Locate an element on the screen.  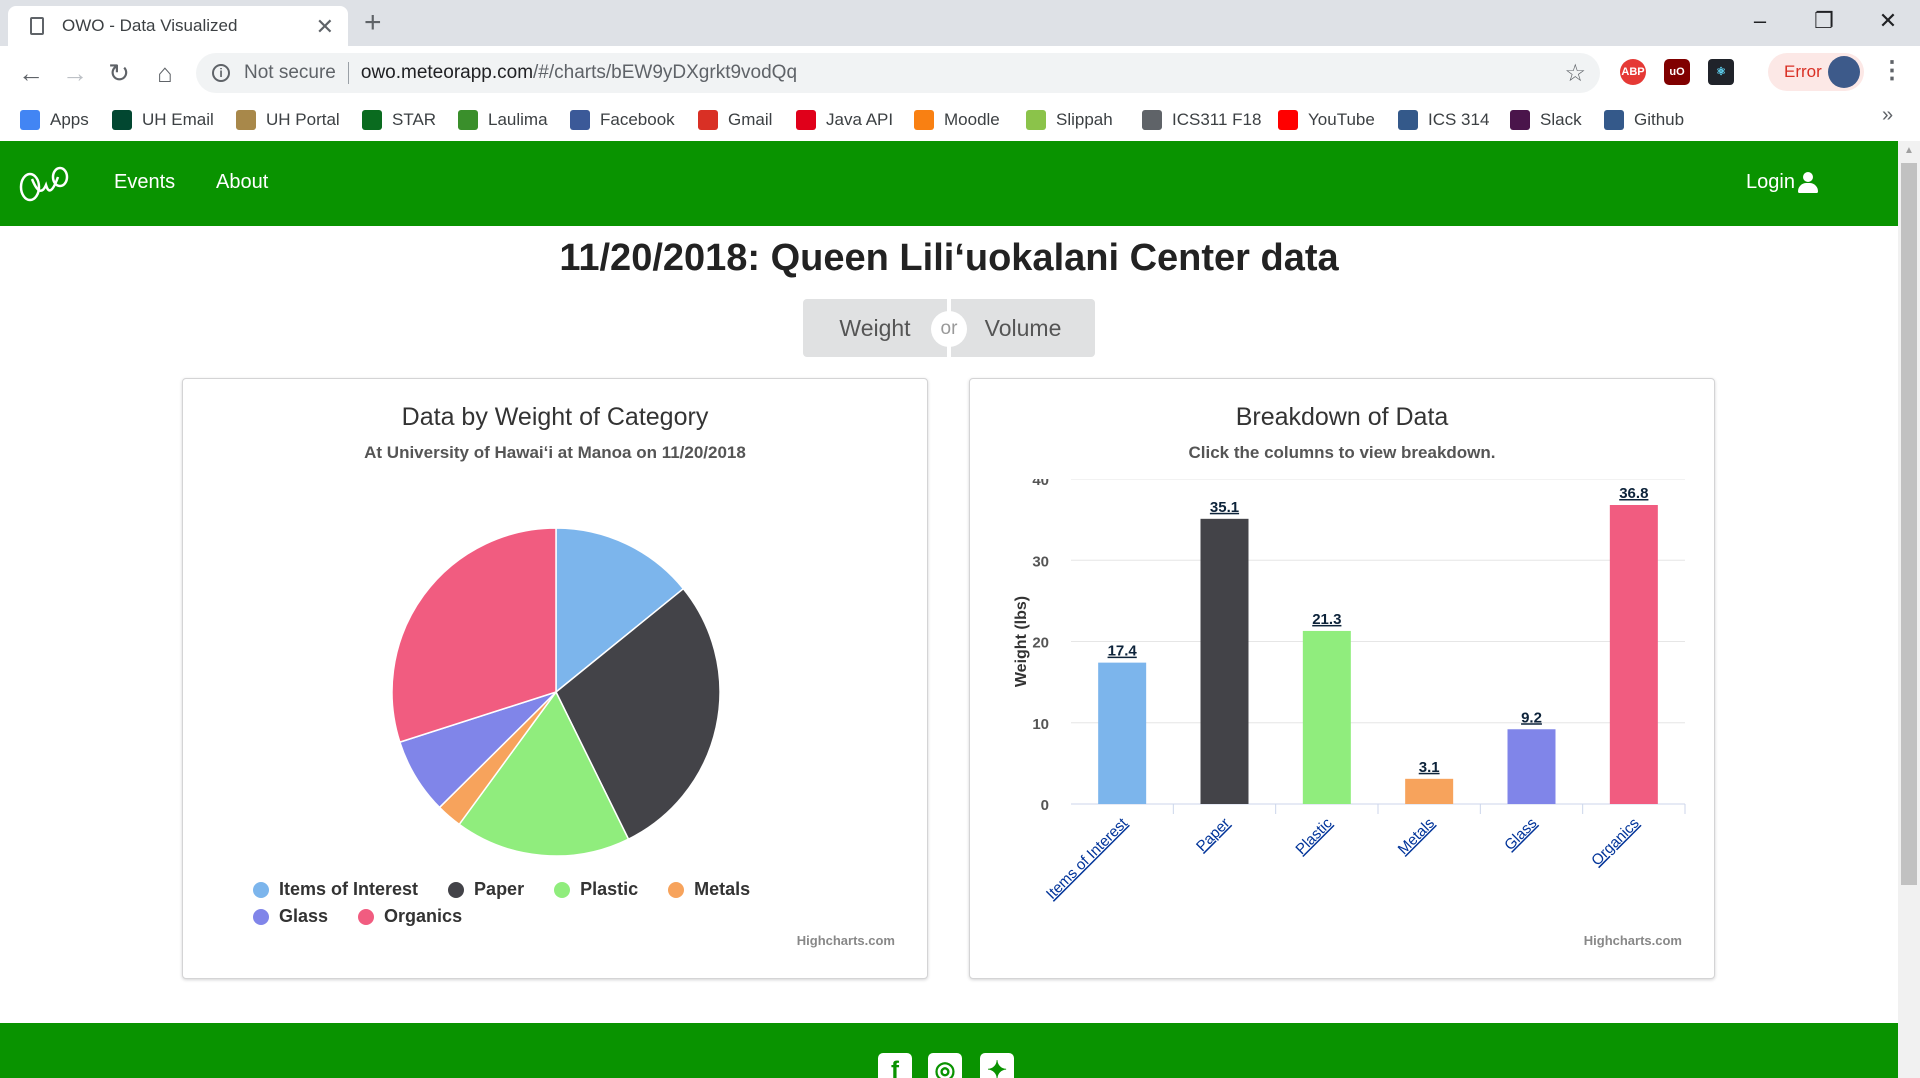
bookmark-label: Gmail is located at coordinates (750, 119).